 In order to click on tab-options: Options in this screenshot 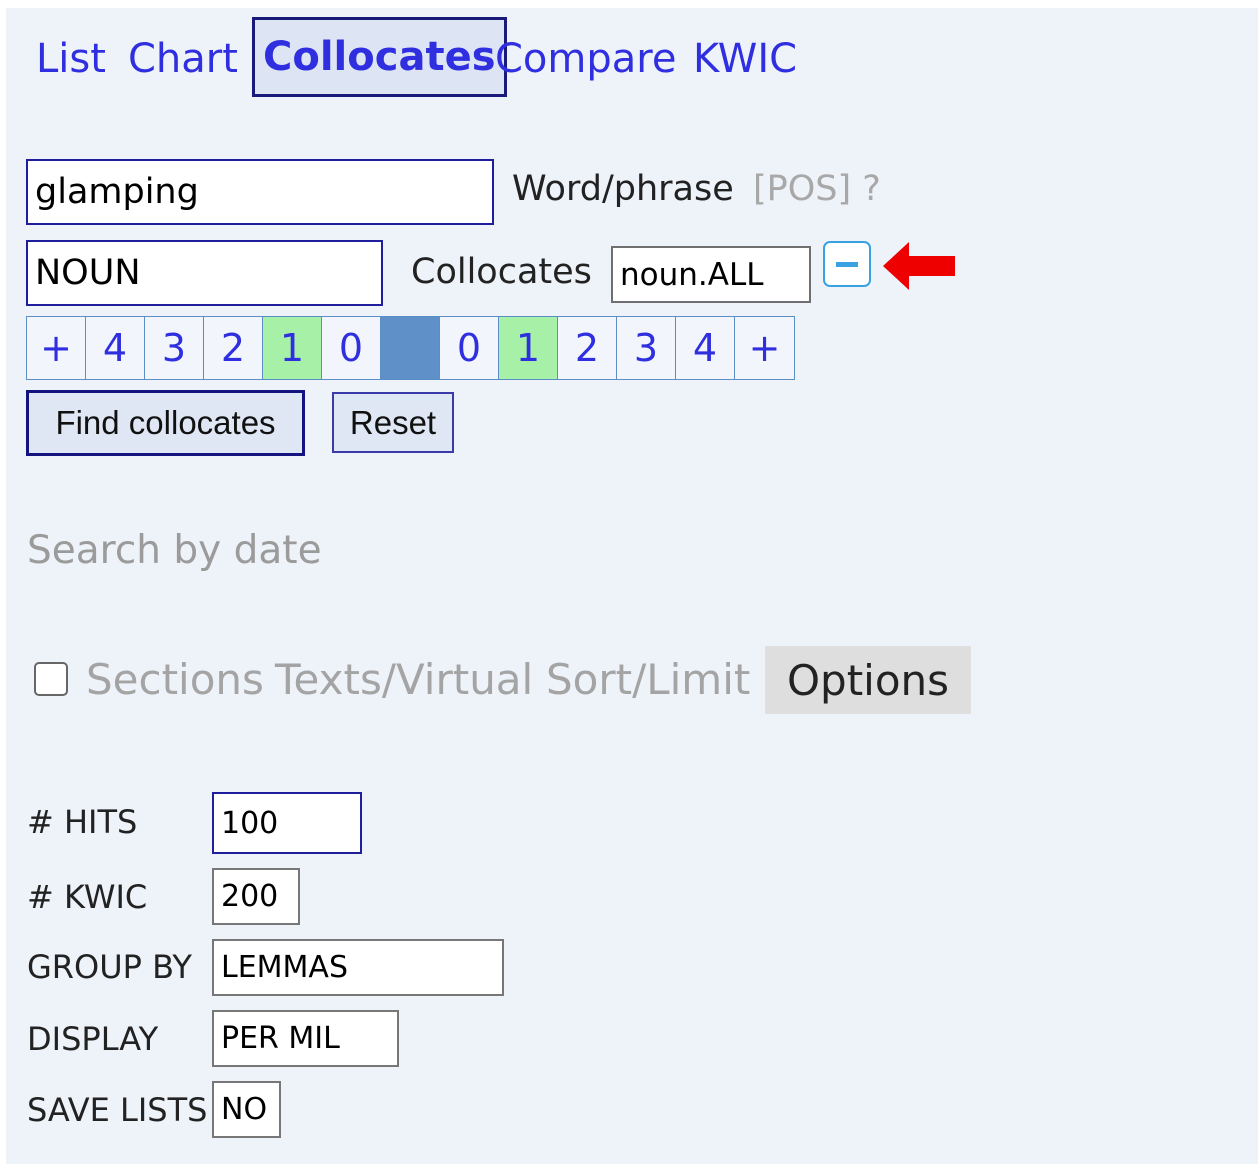, I will do `click(868, 680)`.